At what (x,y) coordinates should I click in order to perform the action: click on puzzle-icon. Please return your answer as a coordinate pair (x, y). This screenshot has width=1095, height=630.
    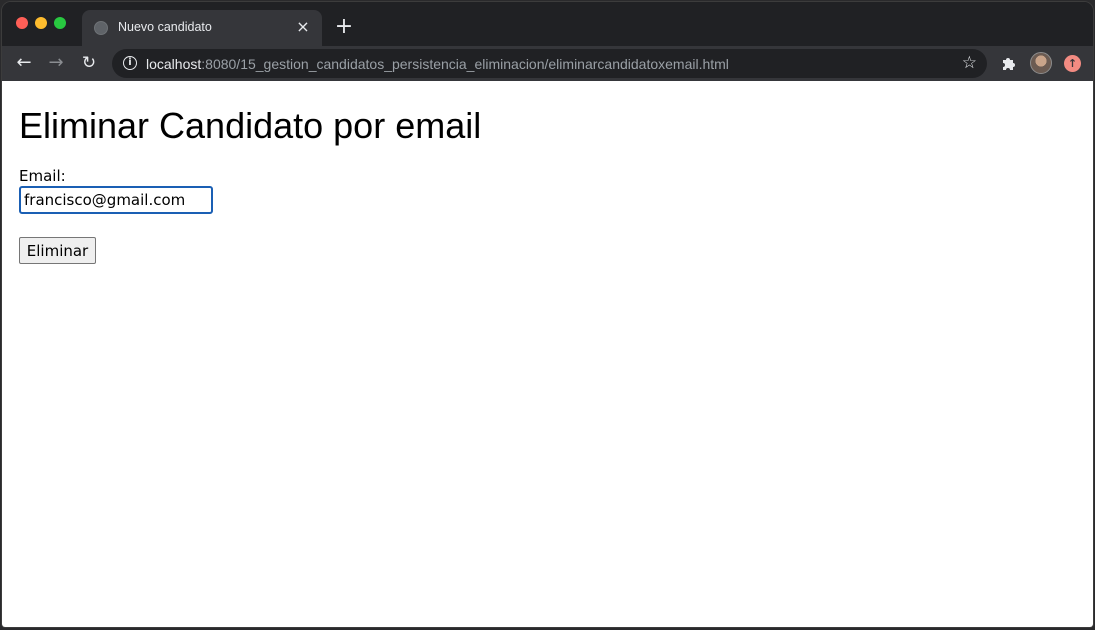
    Looking at the image, I should click on (1009, 64).